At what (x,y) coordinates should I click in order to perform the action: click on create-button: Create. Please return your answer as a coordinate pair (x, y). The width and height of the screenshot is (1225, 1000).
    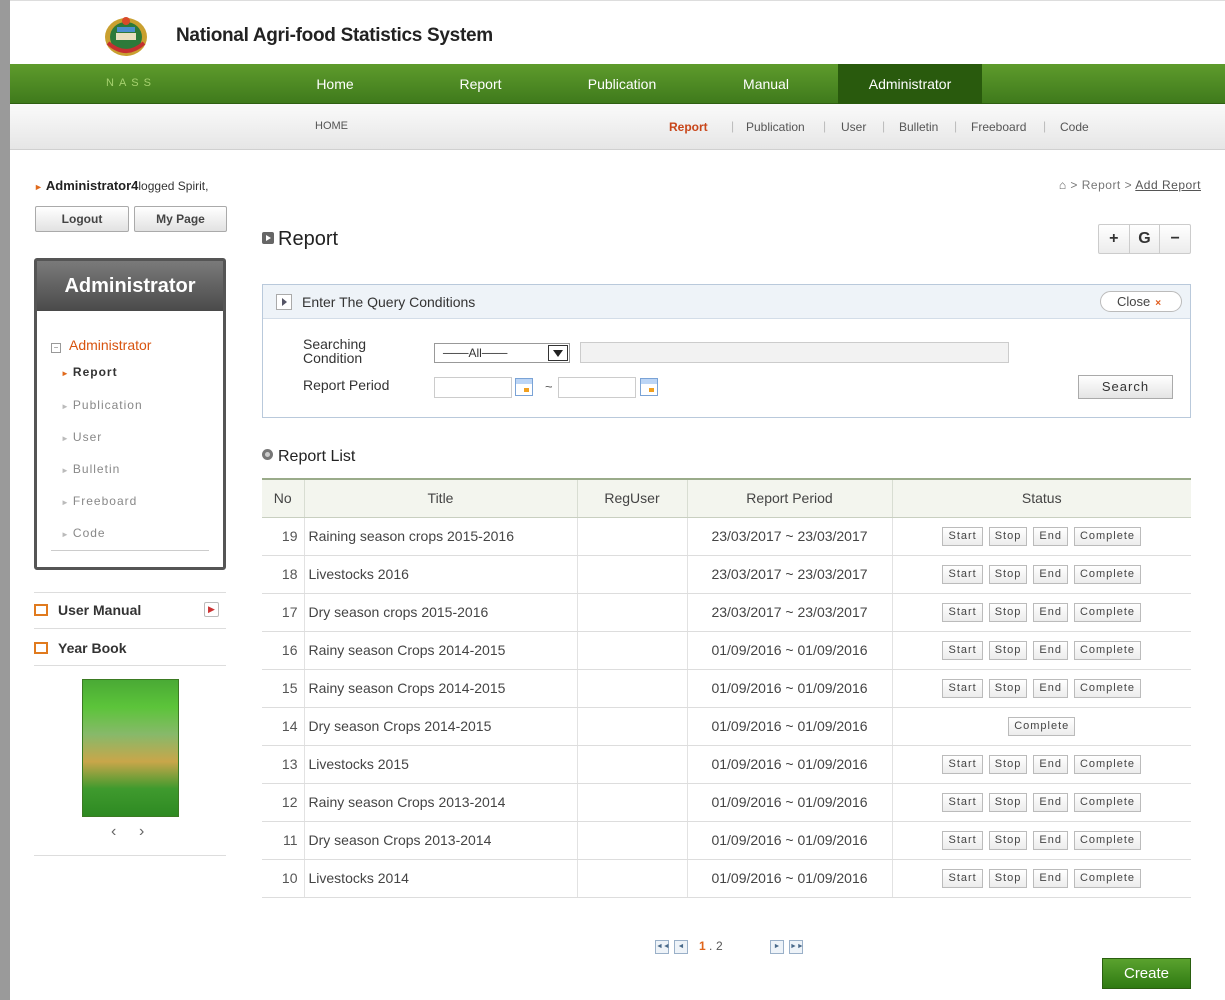
    Looking at the image, I should click on (1146, 973).